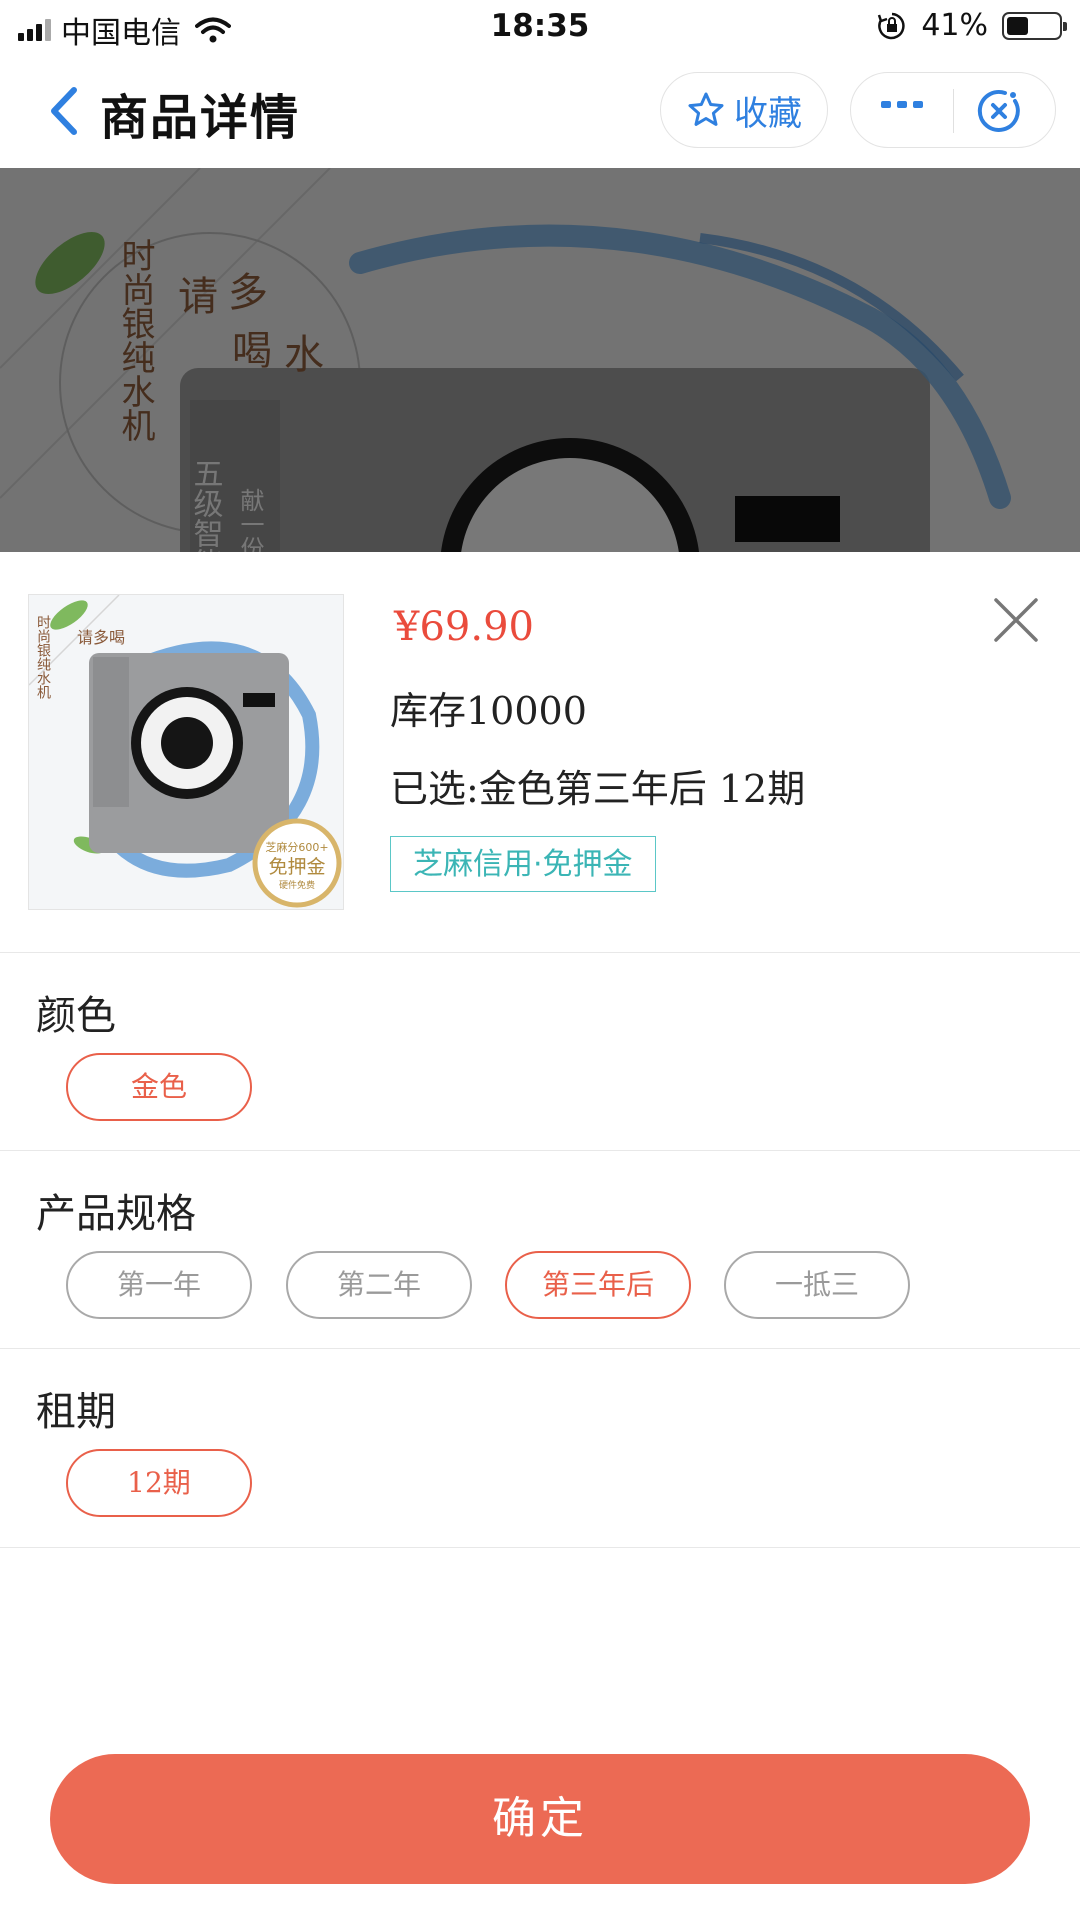 The height and width of the screenshot is (1920, 1080). What do you see at coordinates (540, 111) in the screenshot?
I see `nav-bar: 商品详情 收藏` at bounding box center [540, 111].